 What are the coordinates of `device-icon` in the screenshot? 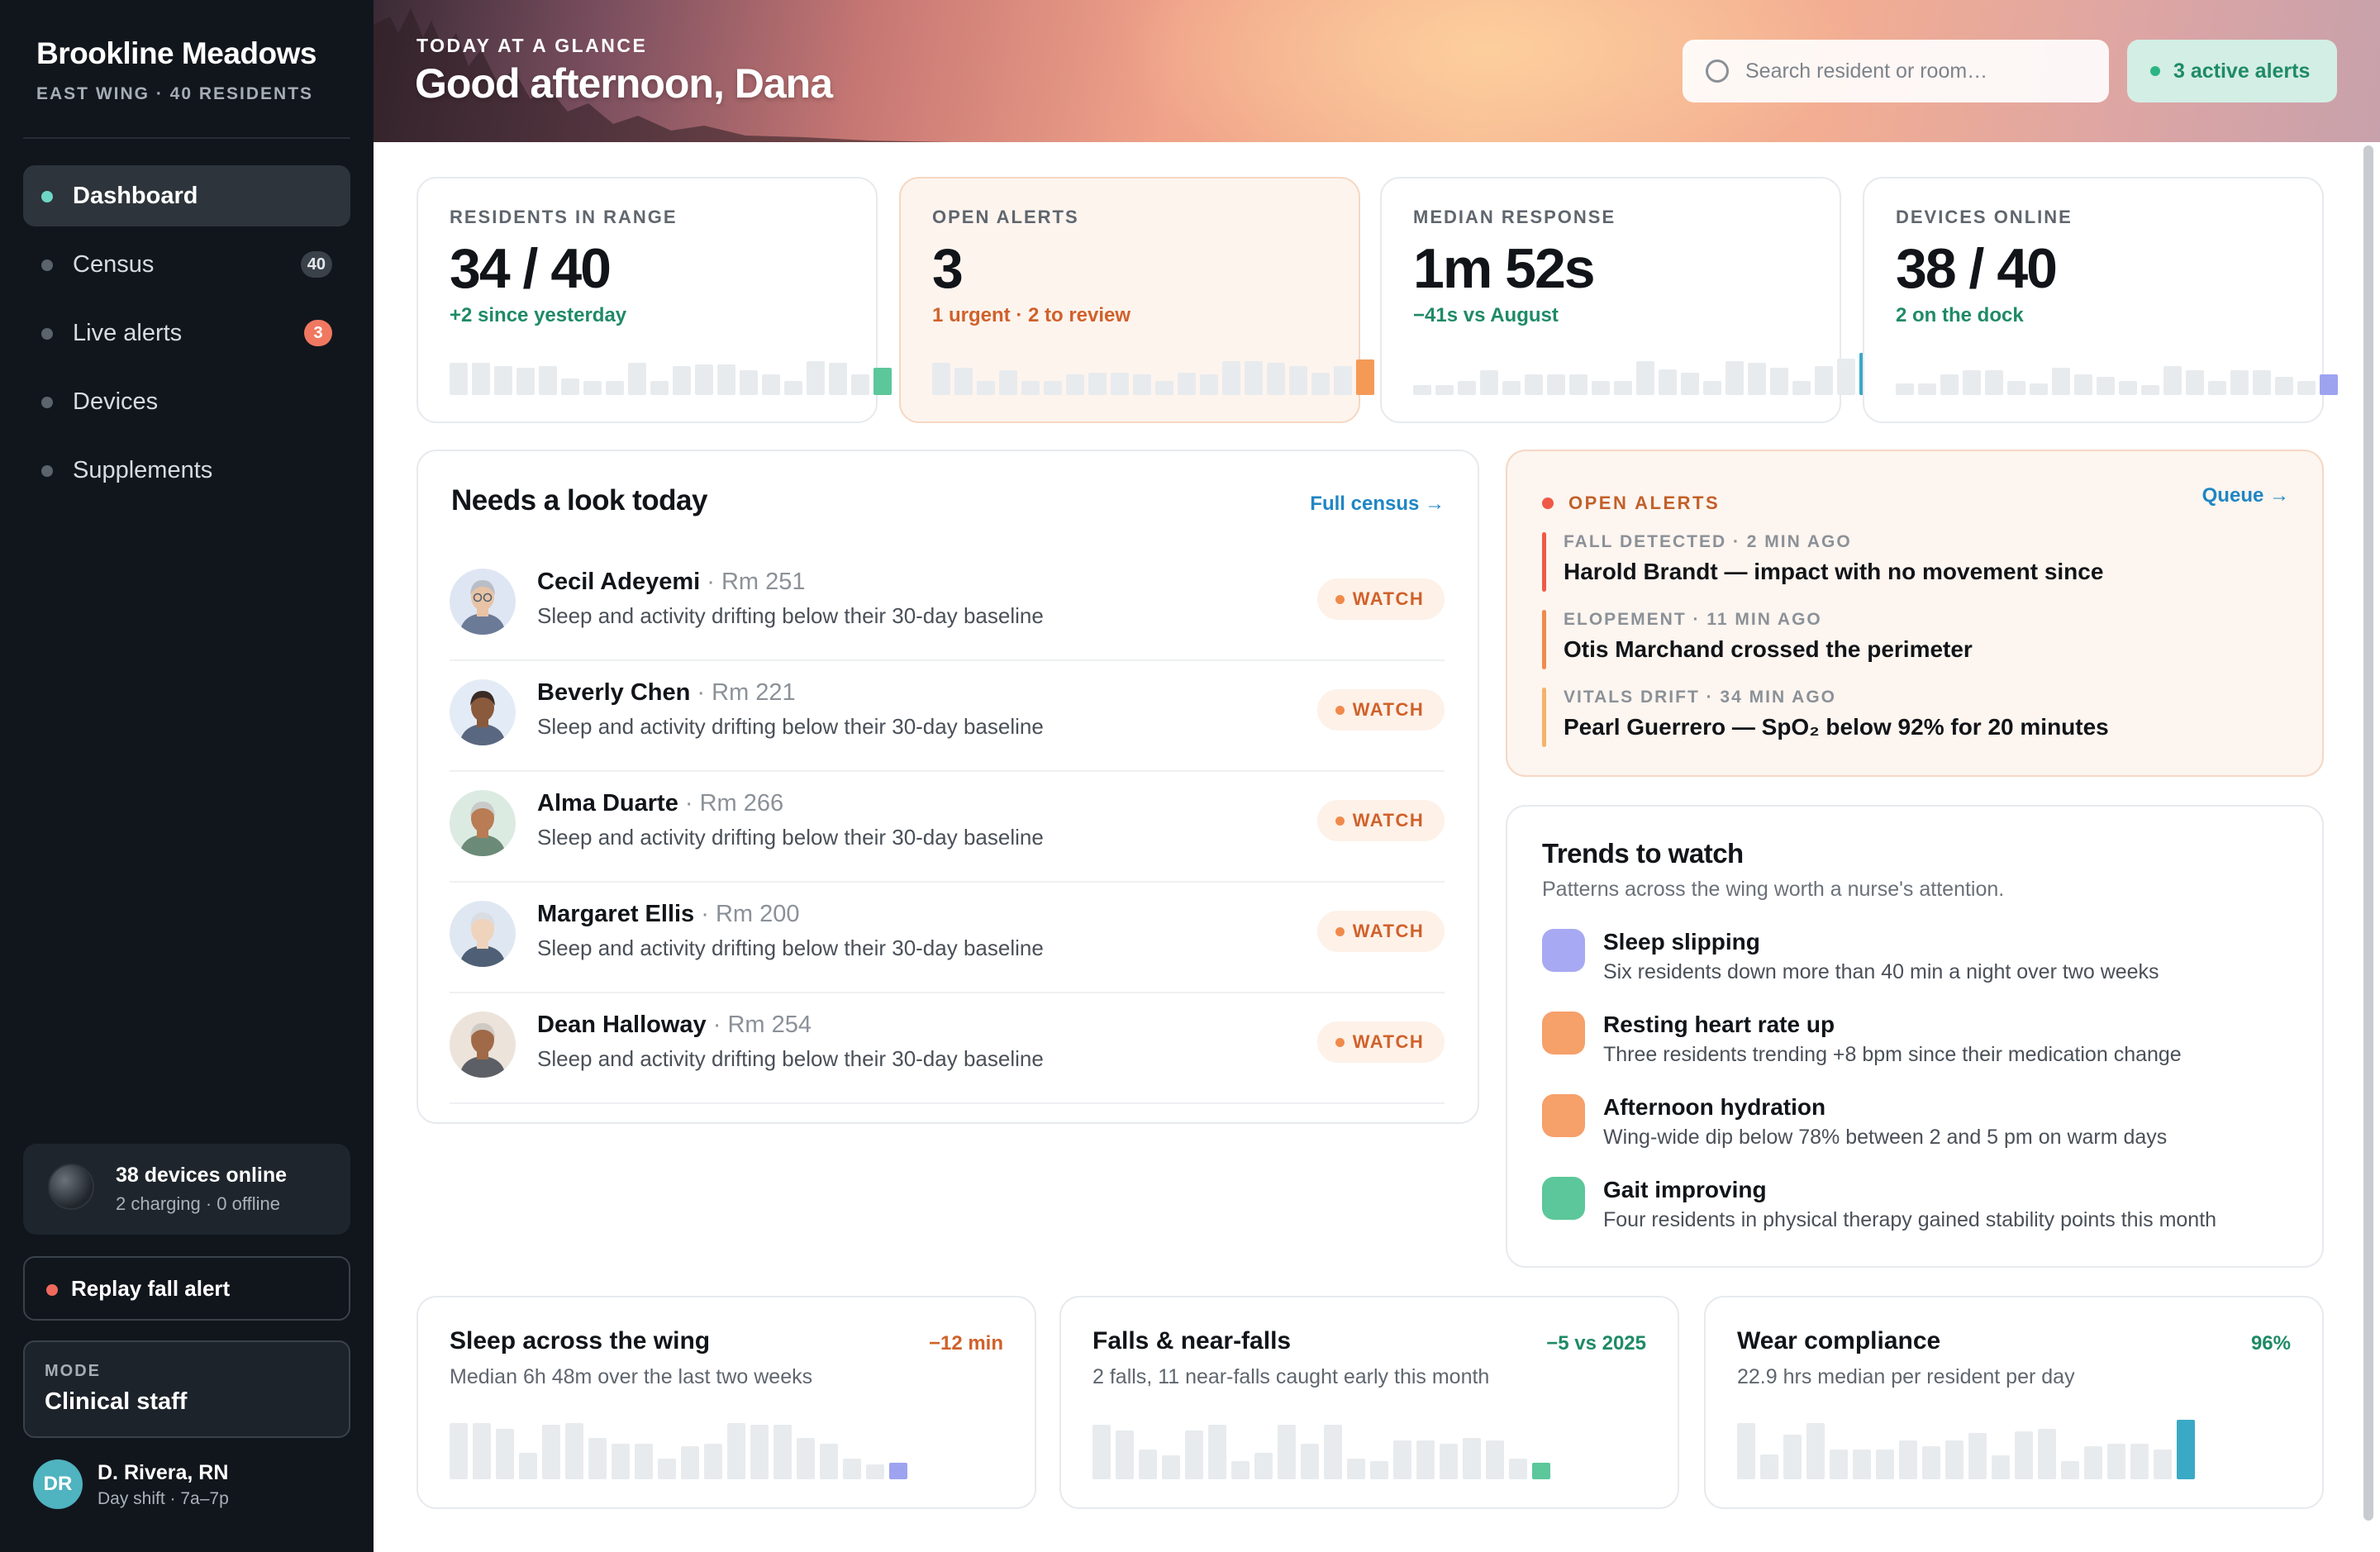 It's located at (71, 1187).